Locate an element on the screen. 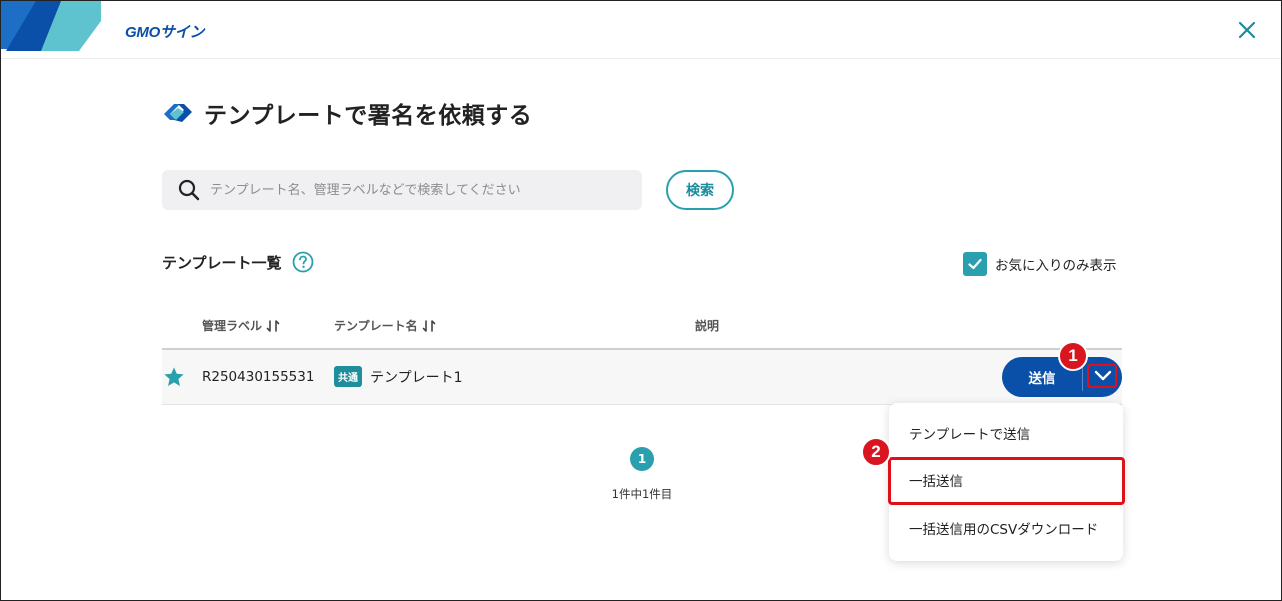 The height and width of the screenshot is (601, 1282). brand-logo: GMOサイン is located at coordinates (165, 32).